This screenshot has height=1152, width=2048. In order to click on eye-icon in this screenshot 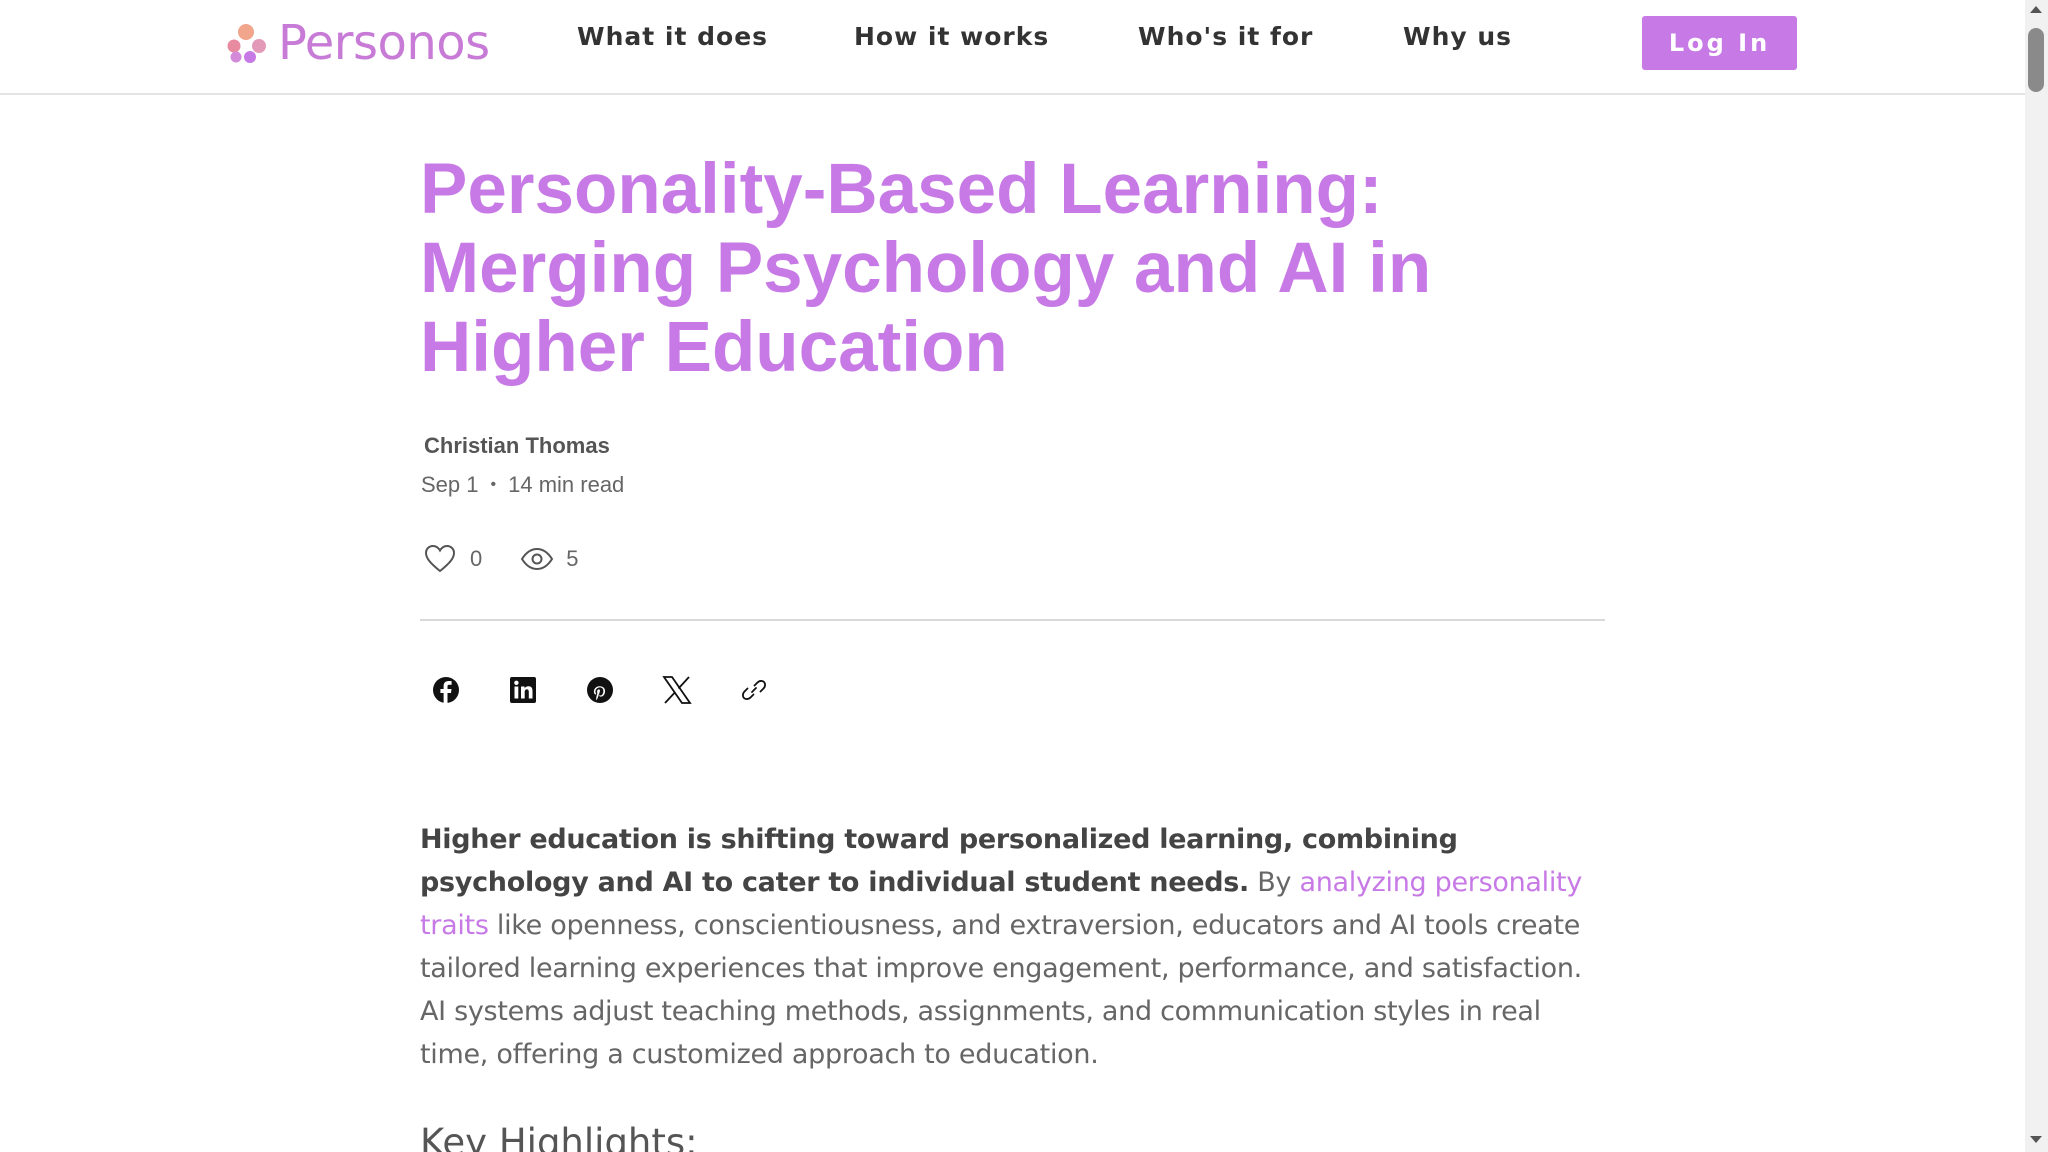, I will do `click(537, 559)`.